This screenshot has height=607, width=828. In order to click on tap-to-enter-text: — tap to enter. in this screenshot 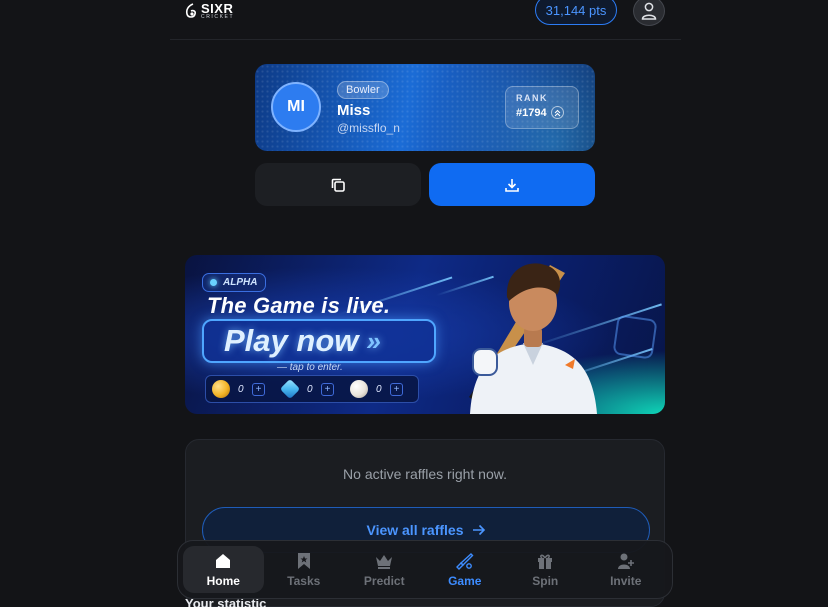, I will do `click(310, 367)`.